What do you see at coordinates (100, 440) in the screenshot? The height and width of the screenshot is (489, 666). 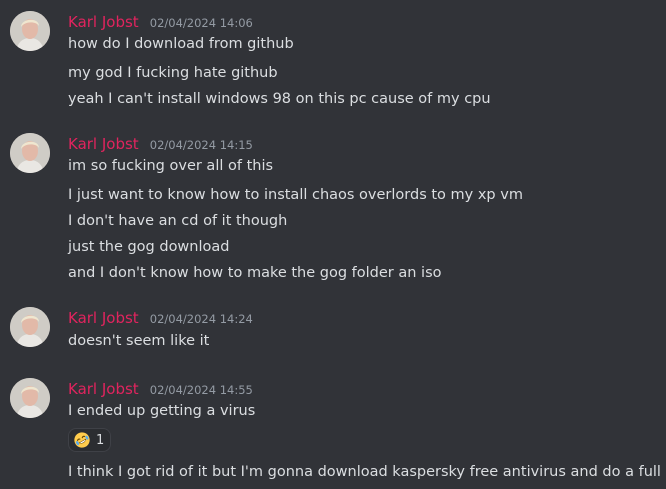 I see `reaction-count: 1` at bounding box center [100, 440].